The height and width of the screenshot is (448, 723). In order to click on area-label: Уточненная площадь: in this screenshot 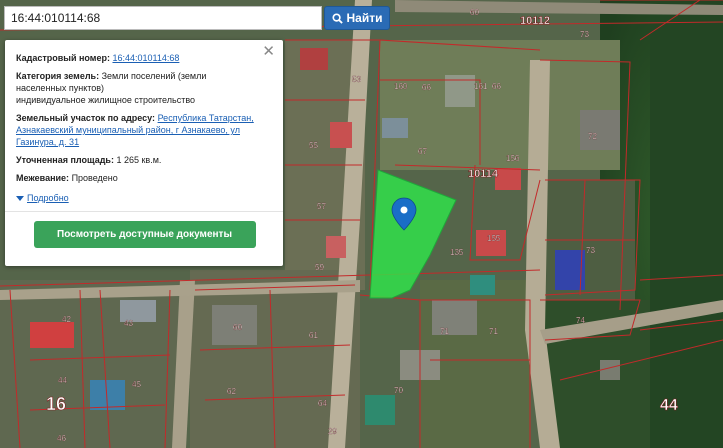, I will do `click(65, 160)`.